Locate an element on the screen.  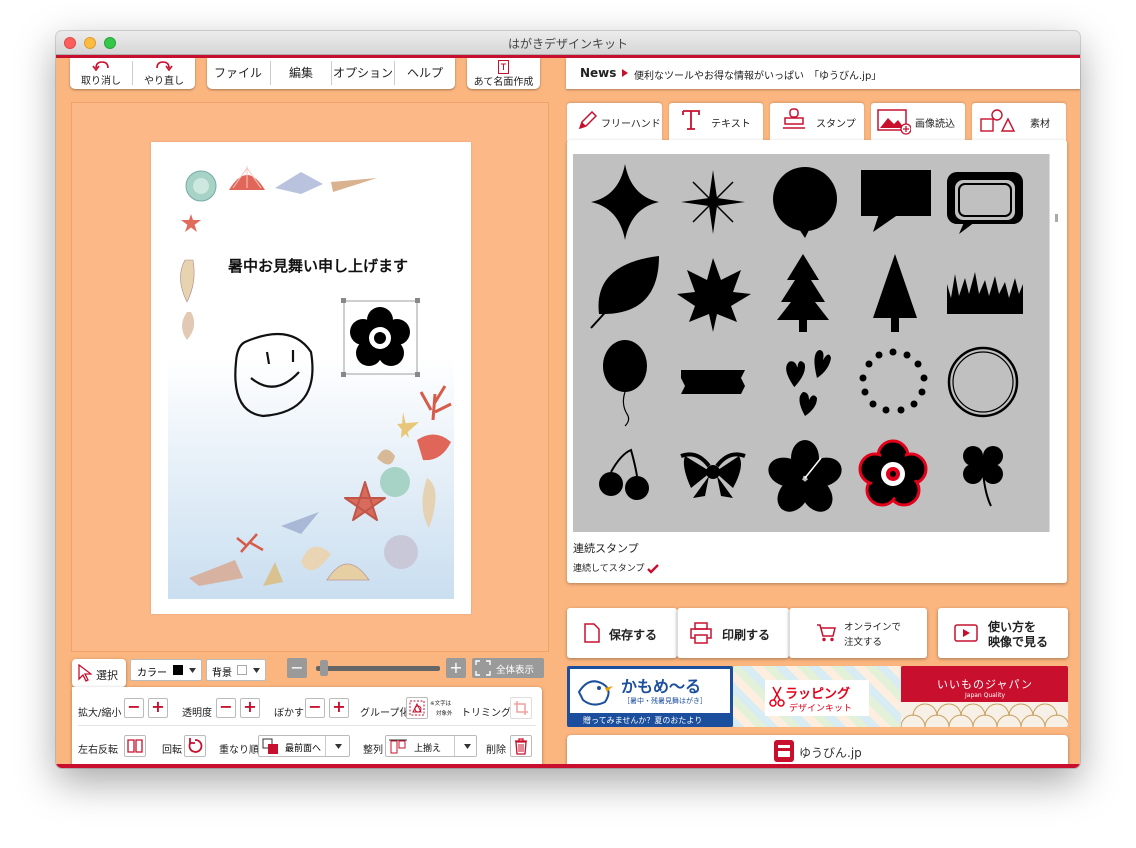
news-label: News is located at coordinates (598, 73).